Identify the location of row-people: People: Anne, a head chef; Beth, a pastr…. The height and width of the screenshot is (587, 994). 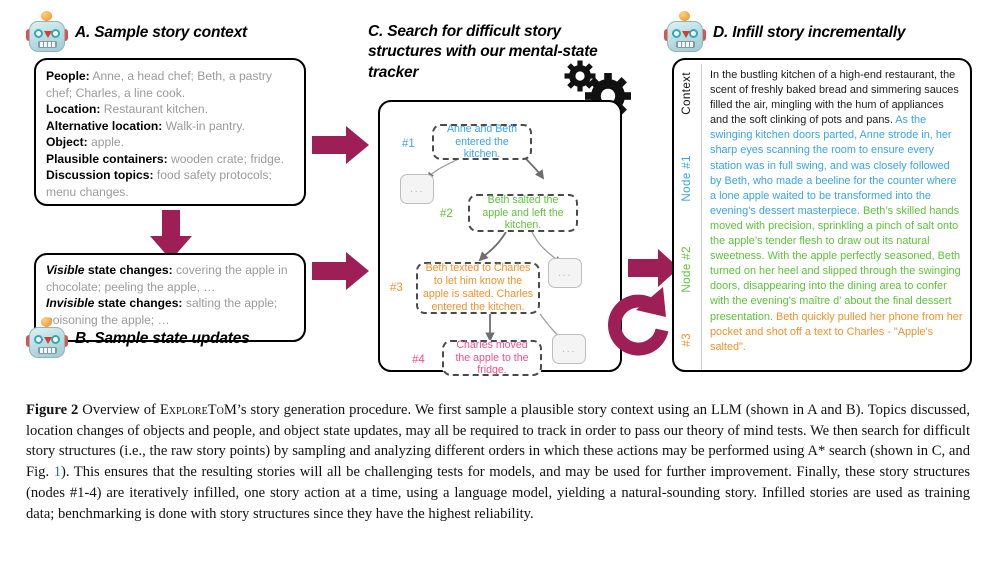
(159, 84).